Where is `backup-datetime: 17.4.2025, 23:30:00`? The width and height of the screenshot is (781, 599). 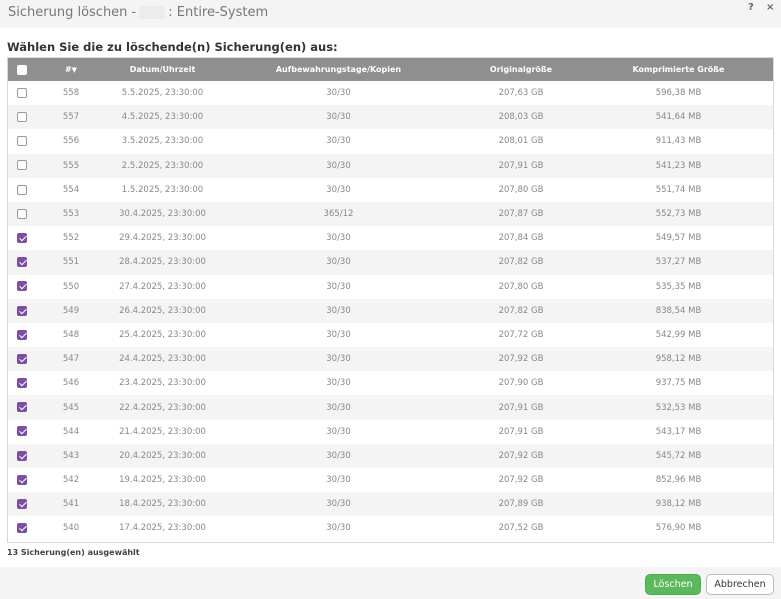
backup-datetime: 17.4.2025, 23:30:00 is located at coordinates (162, 528).